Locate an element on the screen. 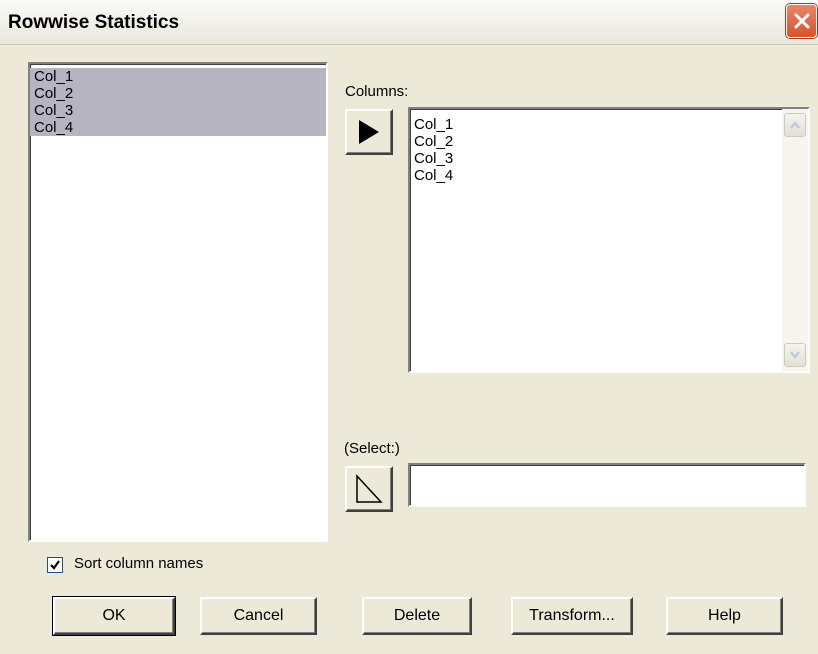 This screenshot has height=654, width=818. sort-checkbox is located at coordinates (55, 565).